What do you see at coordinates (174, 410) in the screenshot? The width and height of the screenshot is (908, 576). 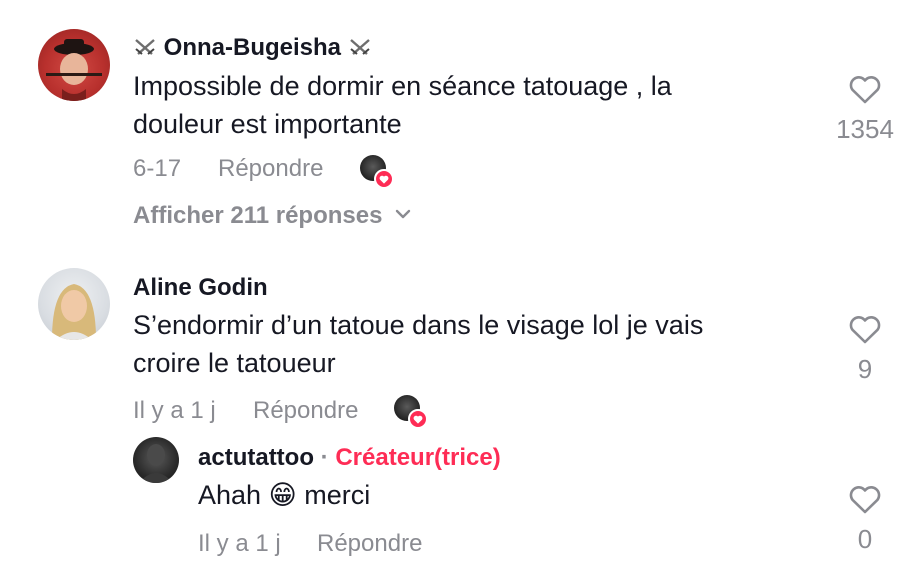 I see `comment-2-date: Il y a 1 j` at bounding box center [174, 410].